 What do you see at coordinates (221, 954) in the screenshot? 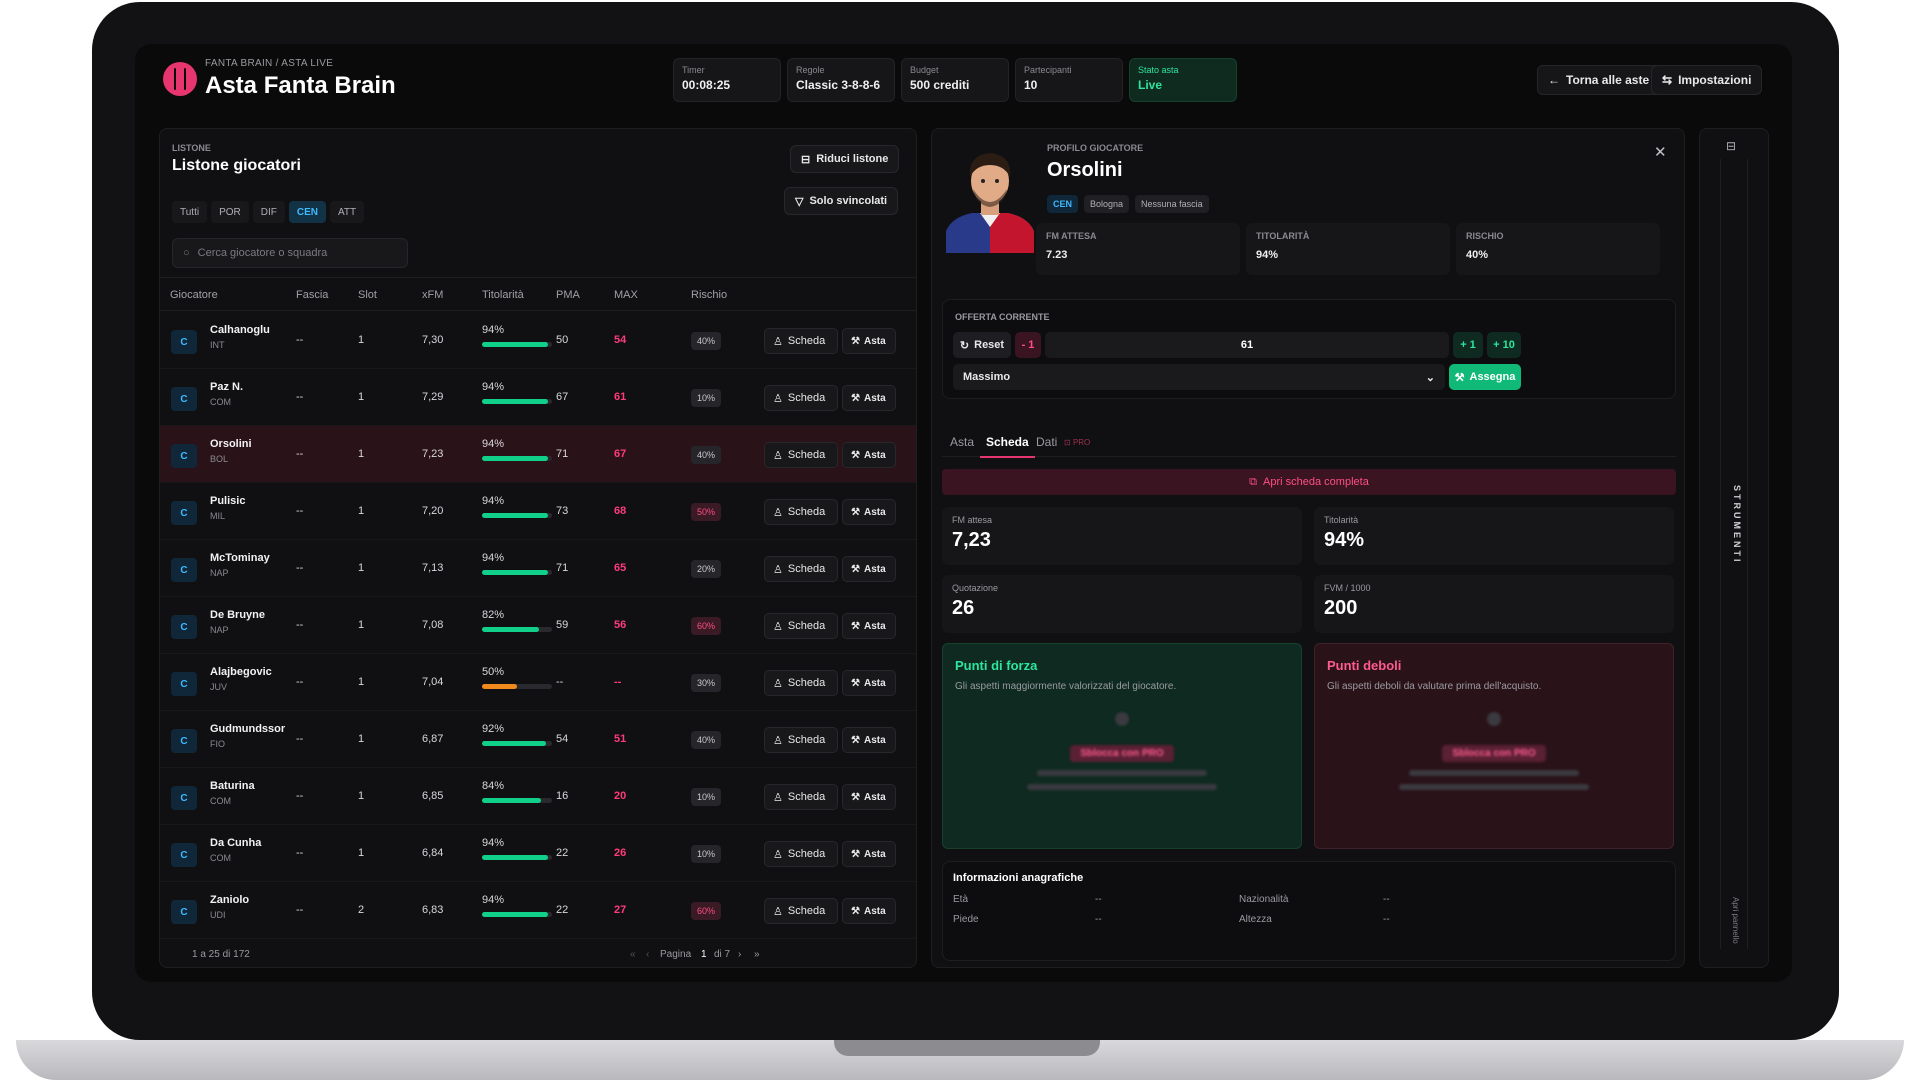
I see `range-text: 1 a 25 di 172` at bounding box center [221, 954].